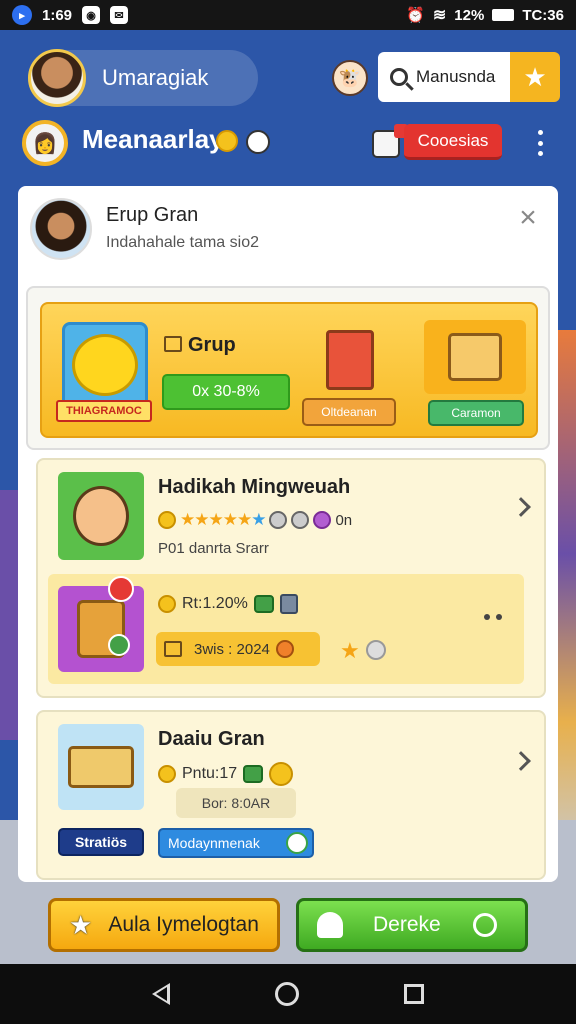  I want to click on rating-suffix: 0n, so click(344, 520).